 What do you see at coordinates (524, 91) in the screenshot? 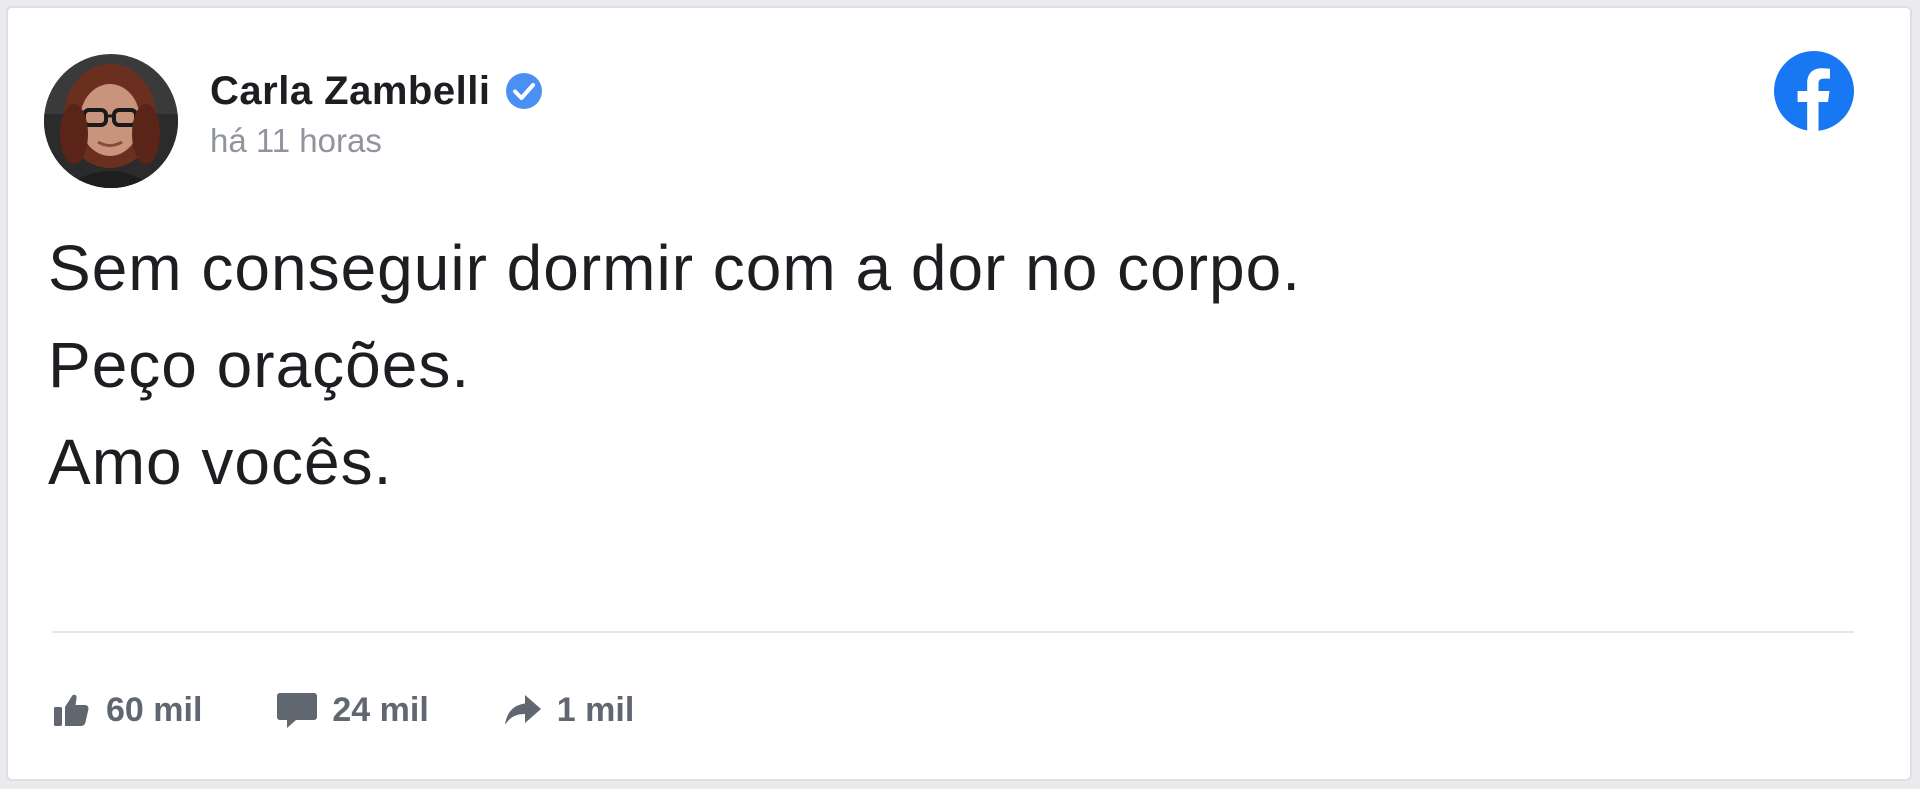
I see `verified-badge-icon` at bounding box center [524, 91].